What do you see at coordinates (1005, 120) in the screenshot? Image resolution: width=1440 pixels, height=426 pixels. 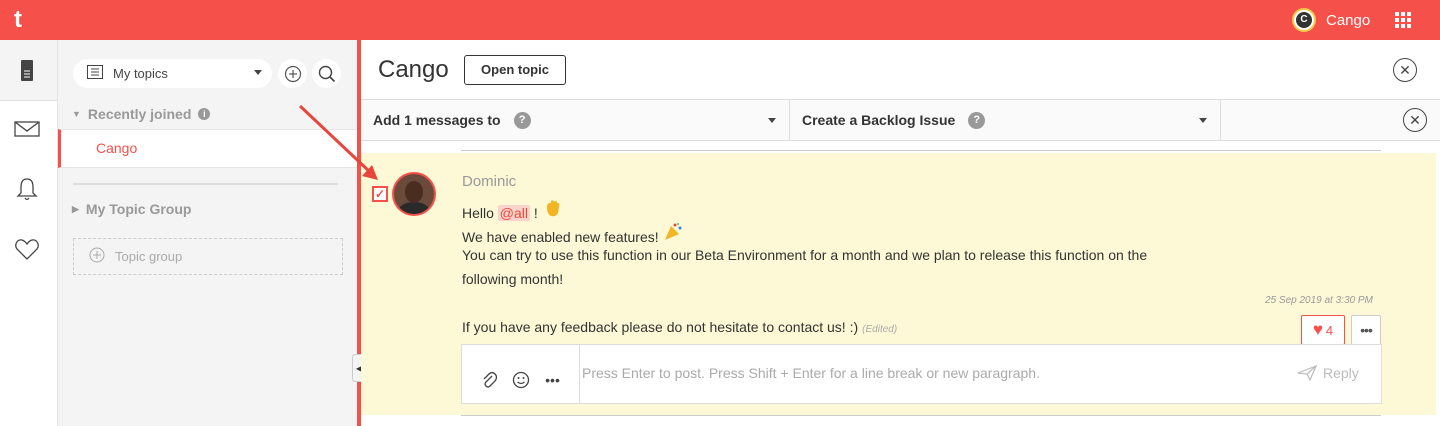 I see `backlog-issue-dropdown: Create a Backlog Issue ?` at bounding box center [1005, 120].